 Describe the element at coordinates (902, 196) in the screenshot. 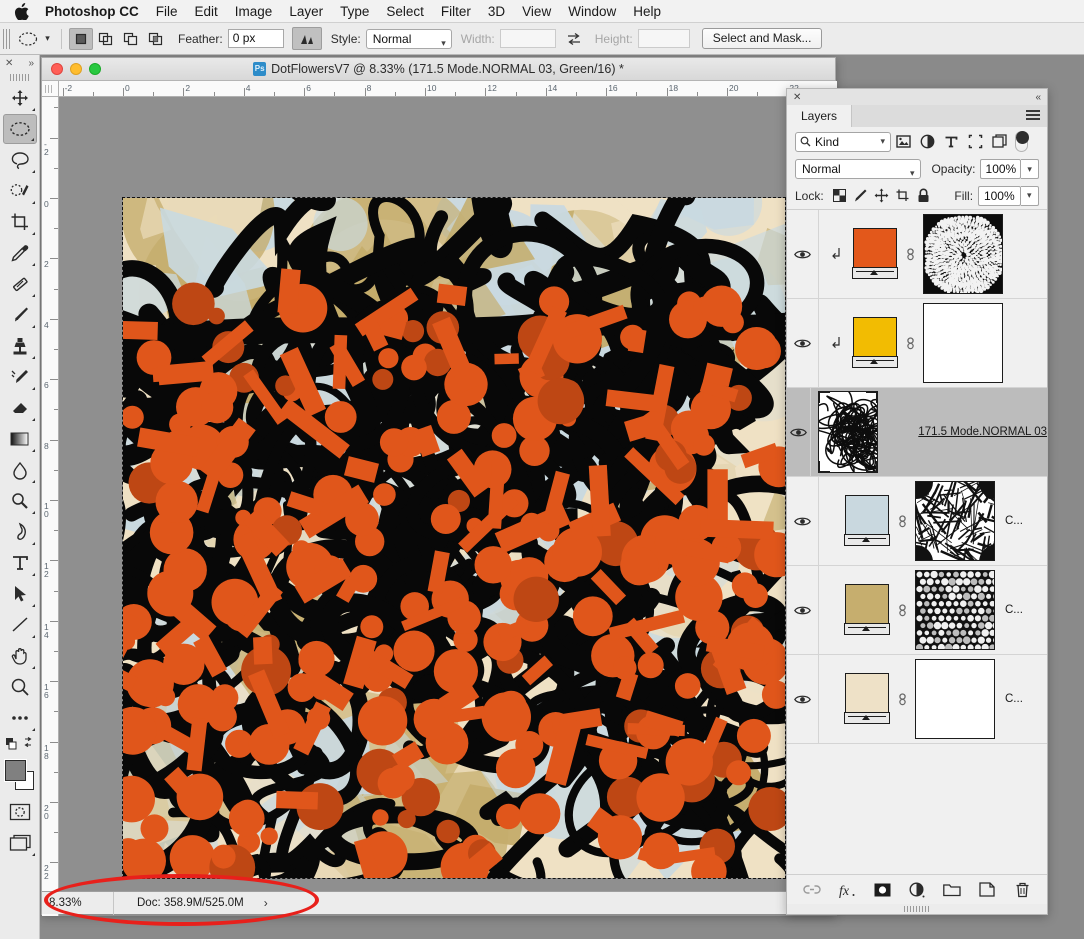

I see `lock-artboard-icon` at that location.